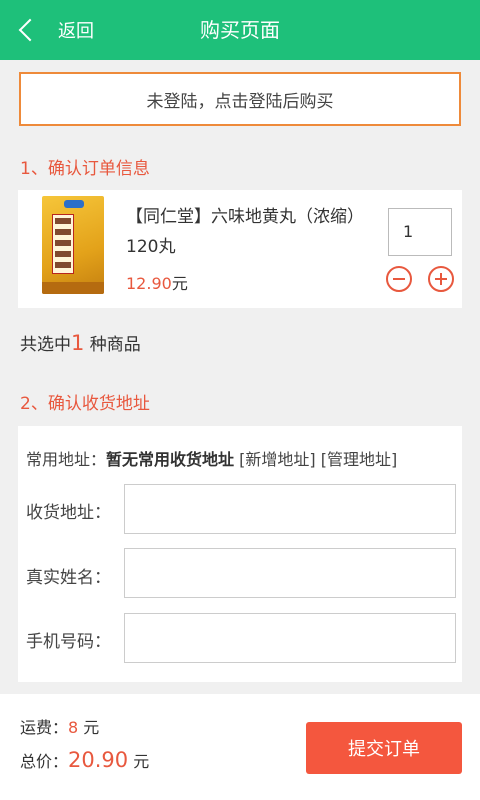 Image resolution: width=480 pixels, height=800 pixels. Describe the element at coordinates (290, 573) in the screenshot. I see `name-field` at that location.